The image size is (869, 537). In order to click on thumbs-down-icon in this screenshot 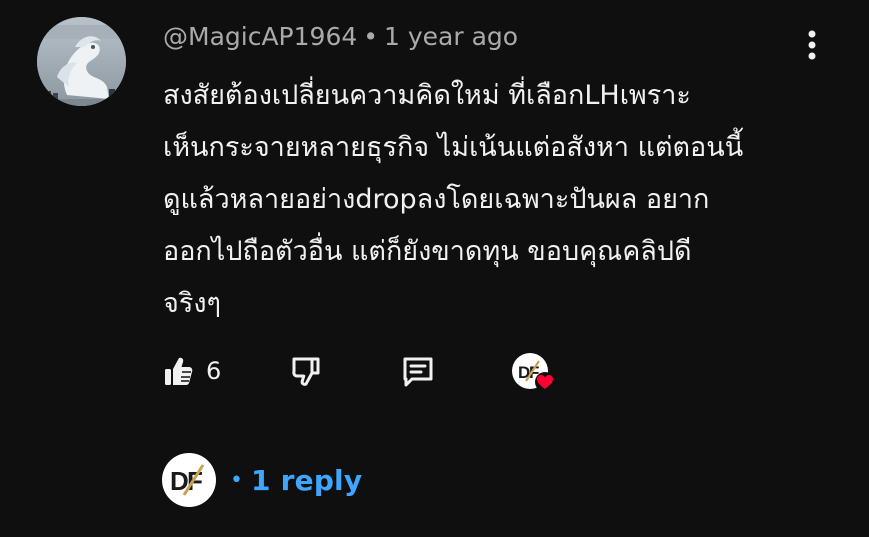, I will do `click(306, 371)`.